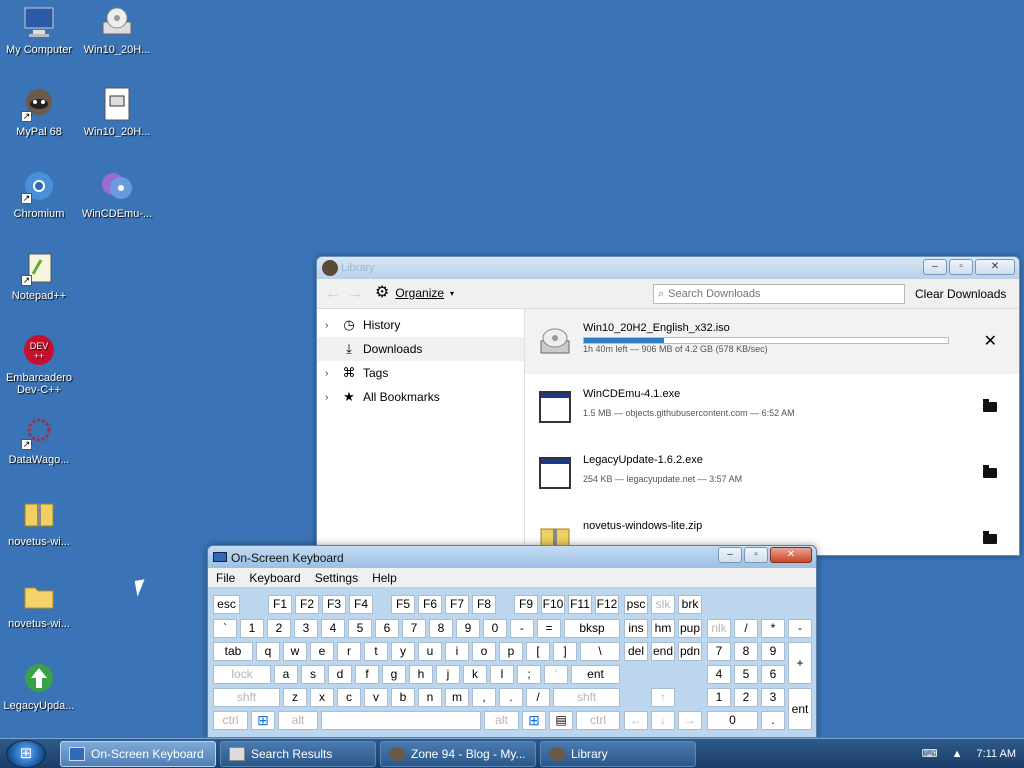 This screenshot has width=1024, height=768. What do you see at coordinates (298, 720) in the screenshot?
I see `key-lalt: alt` at bounding box center [298, 720].